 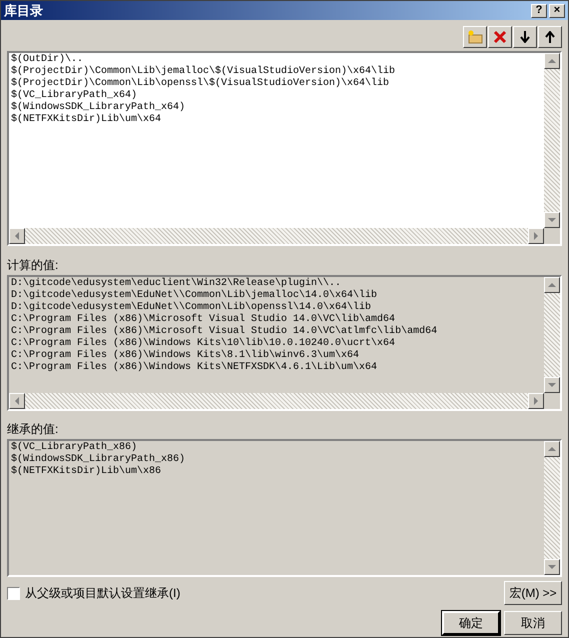 What do you see at coordinates (533, 623) in the screenshot?
I see `cancel-button: 取消` at bounding box center [533, 623].